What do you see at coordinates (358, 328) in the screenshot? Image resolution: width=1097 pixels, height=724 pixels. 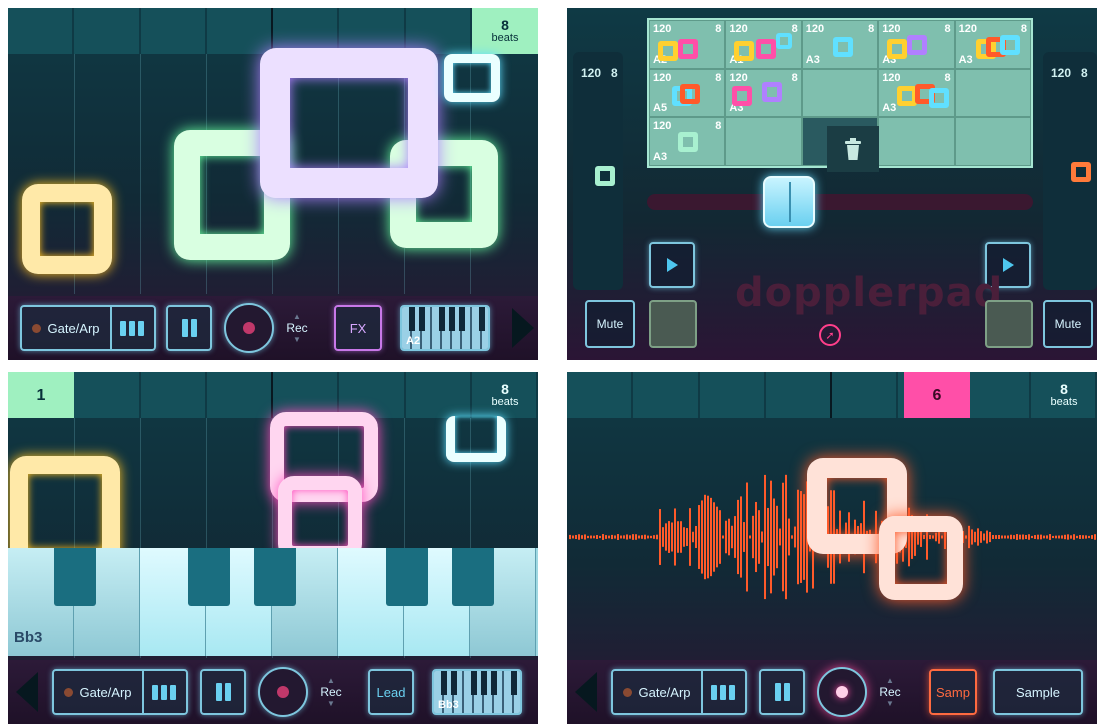 I see `fx-button: FX` at bounding box center [358, 328].